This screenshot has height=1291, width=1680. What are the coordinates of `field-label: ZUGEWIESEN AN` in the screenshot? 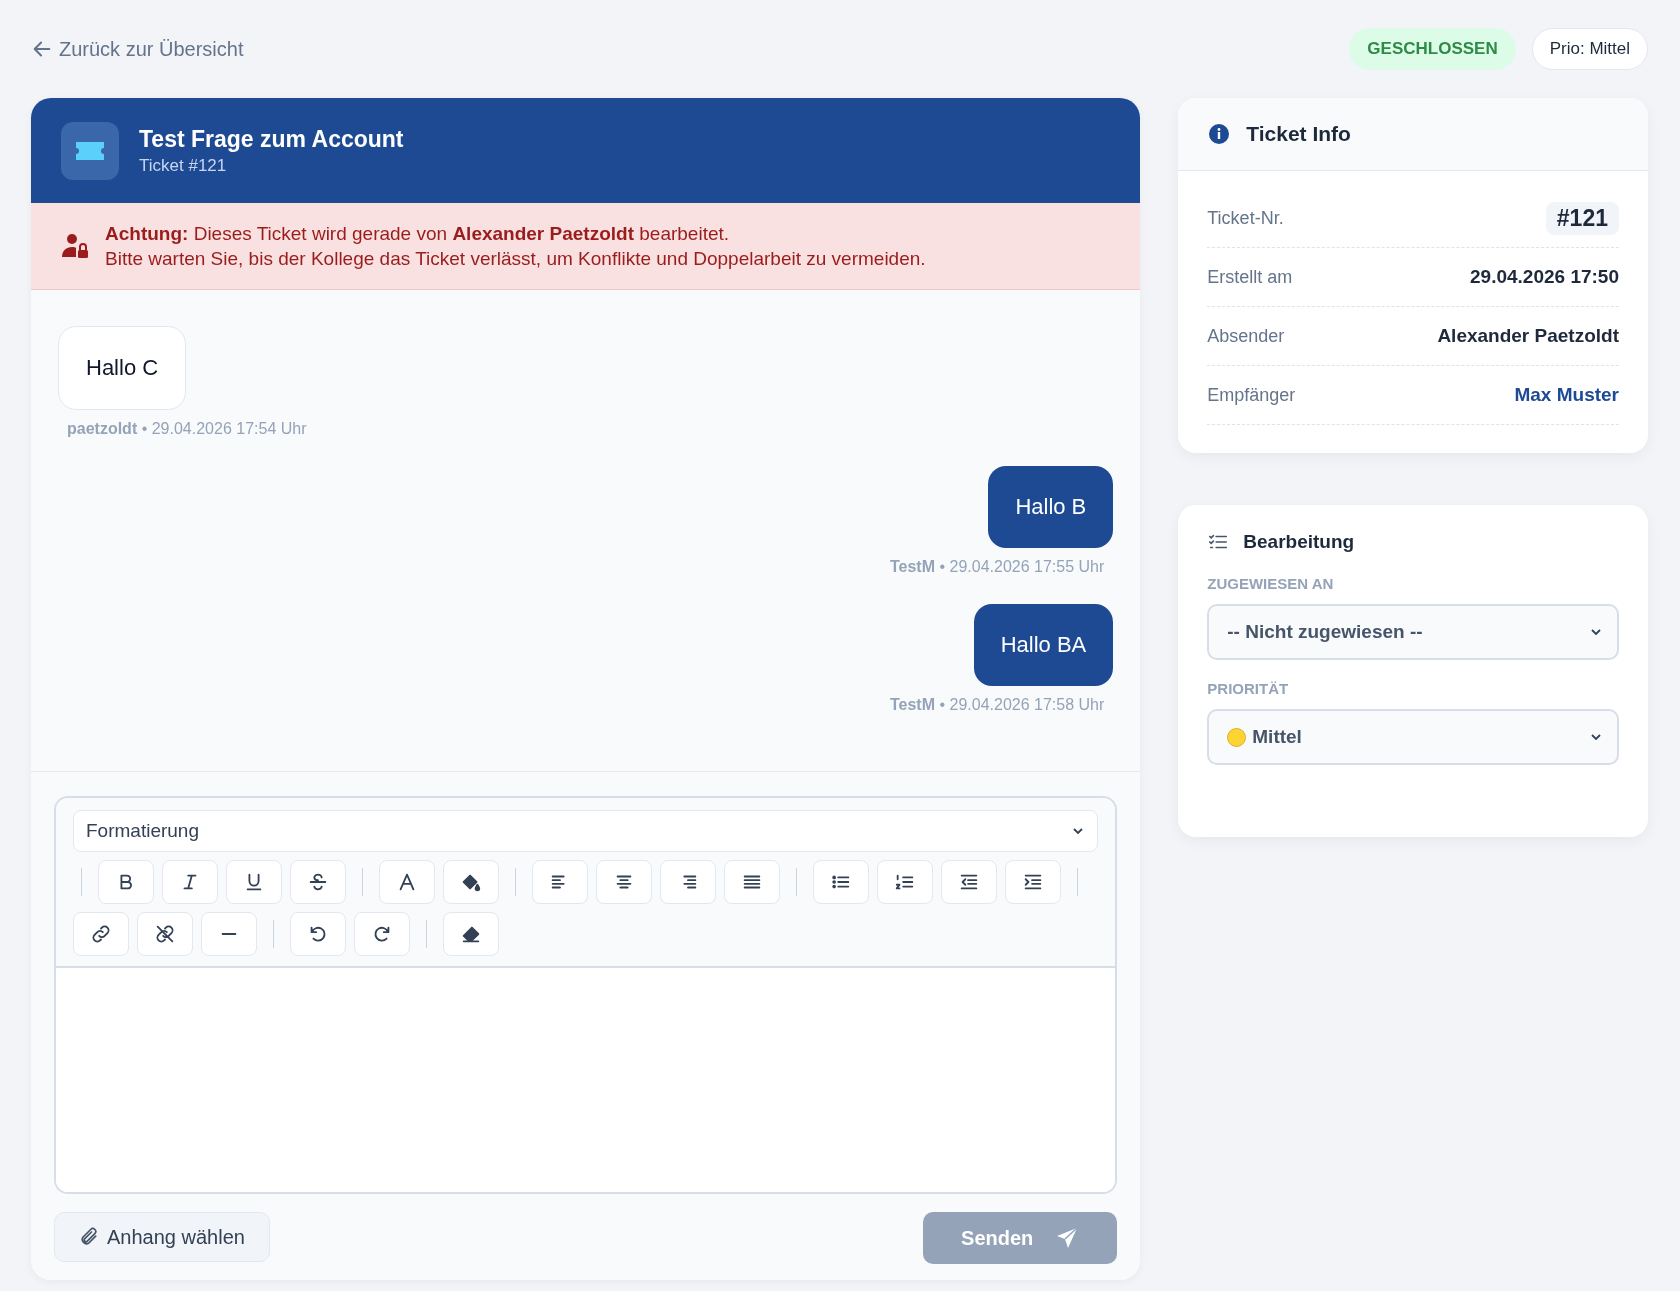 It's located at (1271, 583).